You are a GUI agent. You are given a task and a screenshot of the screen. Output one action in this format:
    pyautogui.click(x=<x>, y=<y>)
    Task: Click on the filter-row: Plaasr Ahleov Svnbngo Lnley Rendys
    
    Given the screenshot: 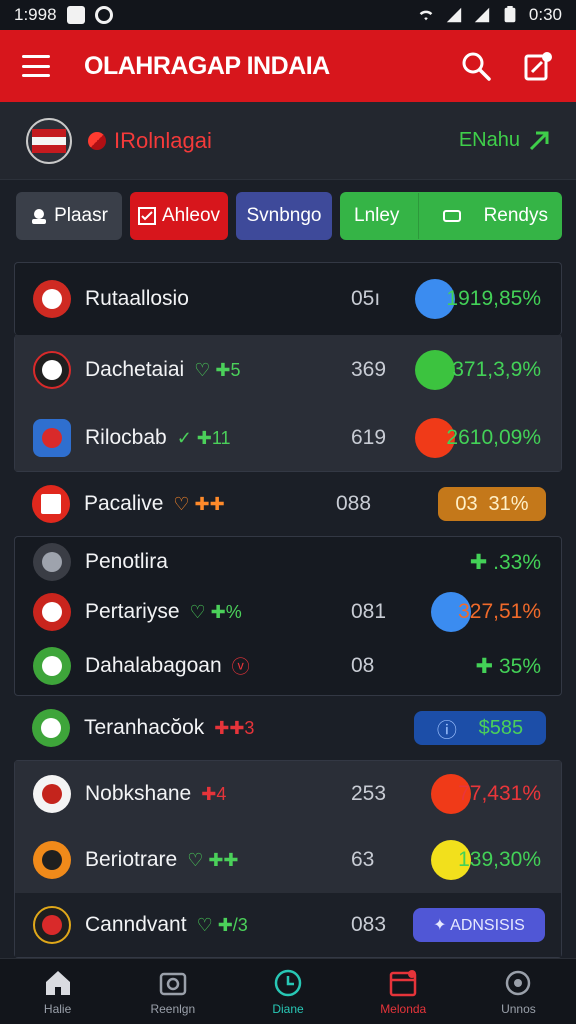 What is the action you would take?
    pyautogui.click(x=289, y=216)
    